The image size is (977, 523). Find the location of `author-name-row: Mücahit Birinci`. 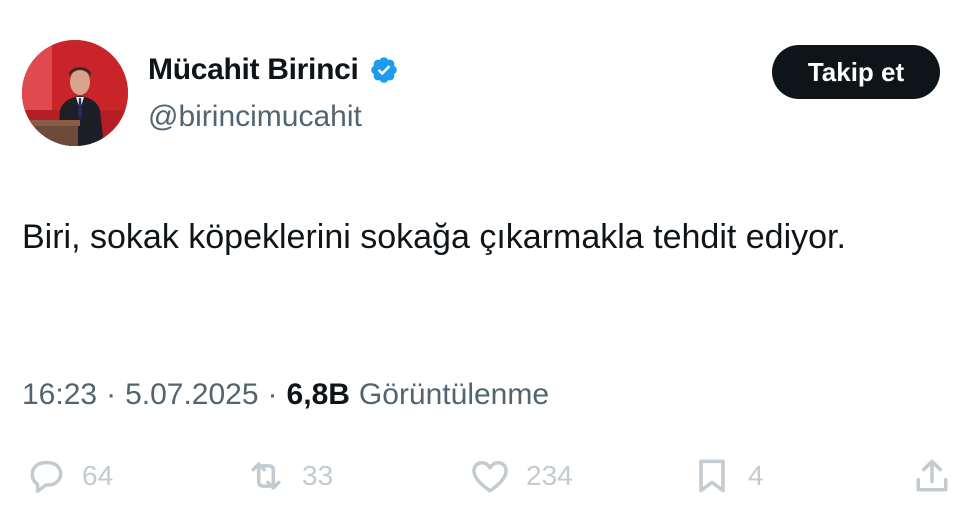

author-name-row: Mücahit Birinci is located at coordinates (273, 70).